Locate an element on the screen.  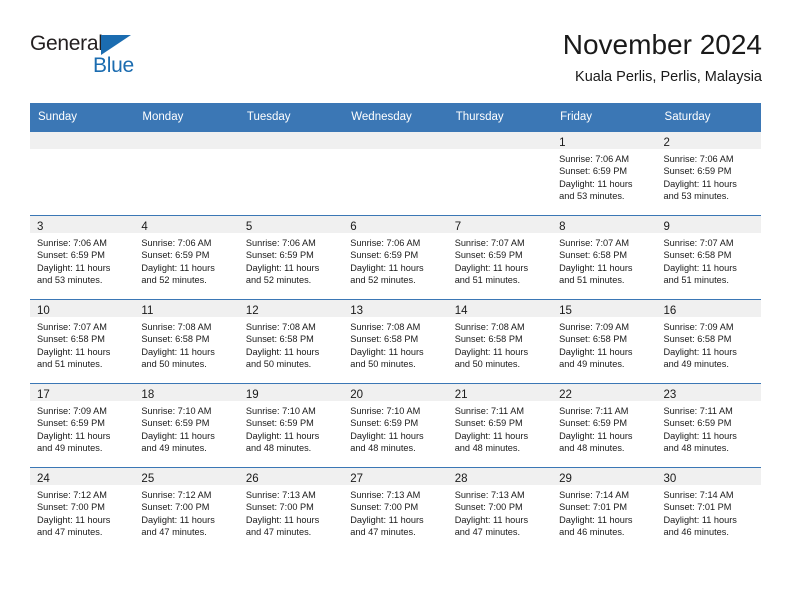
day-number: 25 is located at coordinates (148, 479).